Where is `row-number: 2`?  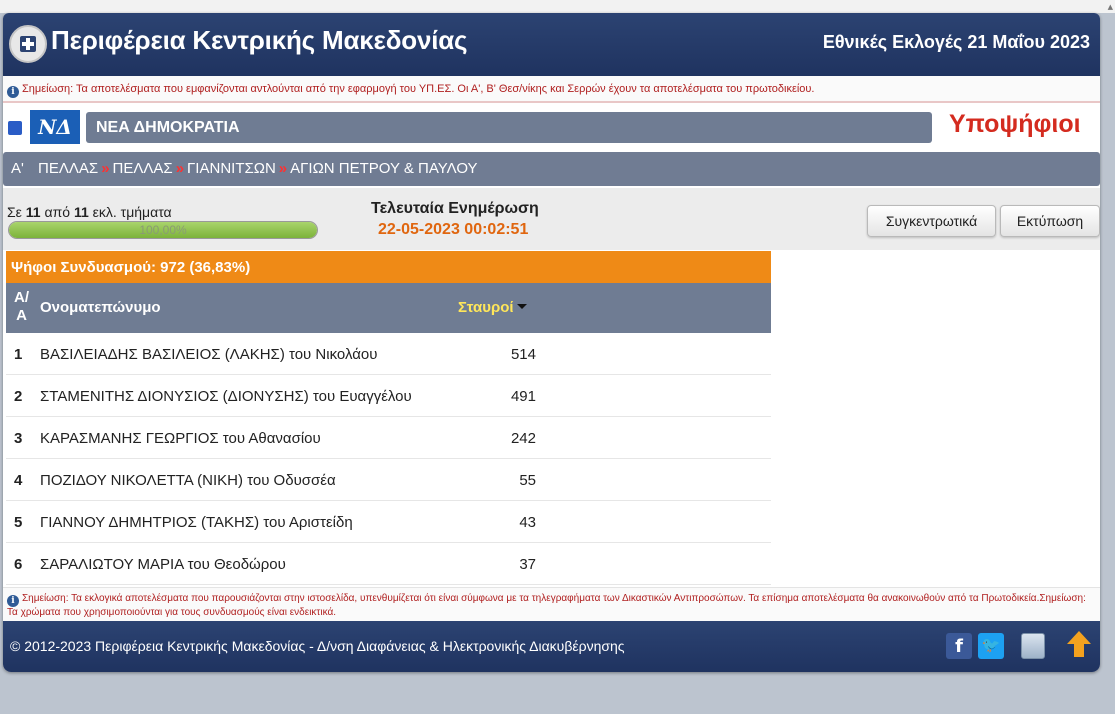
row-number: 2 is located at coordinates (18, 396).